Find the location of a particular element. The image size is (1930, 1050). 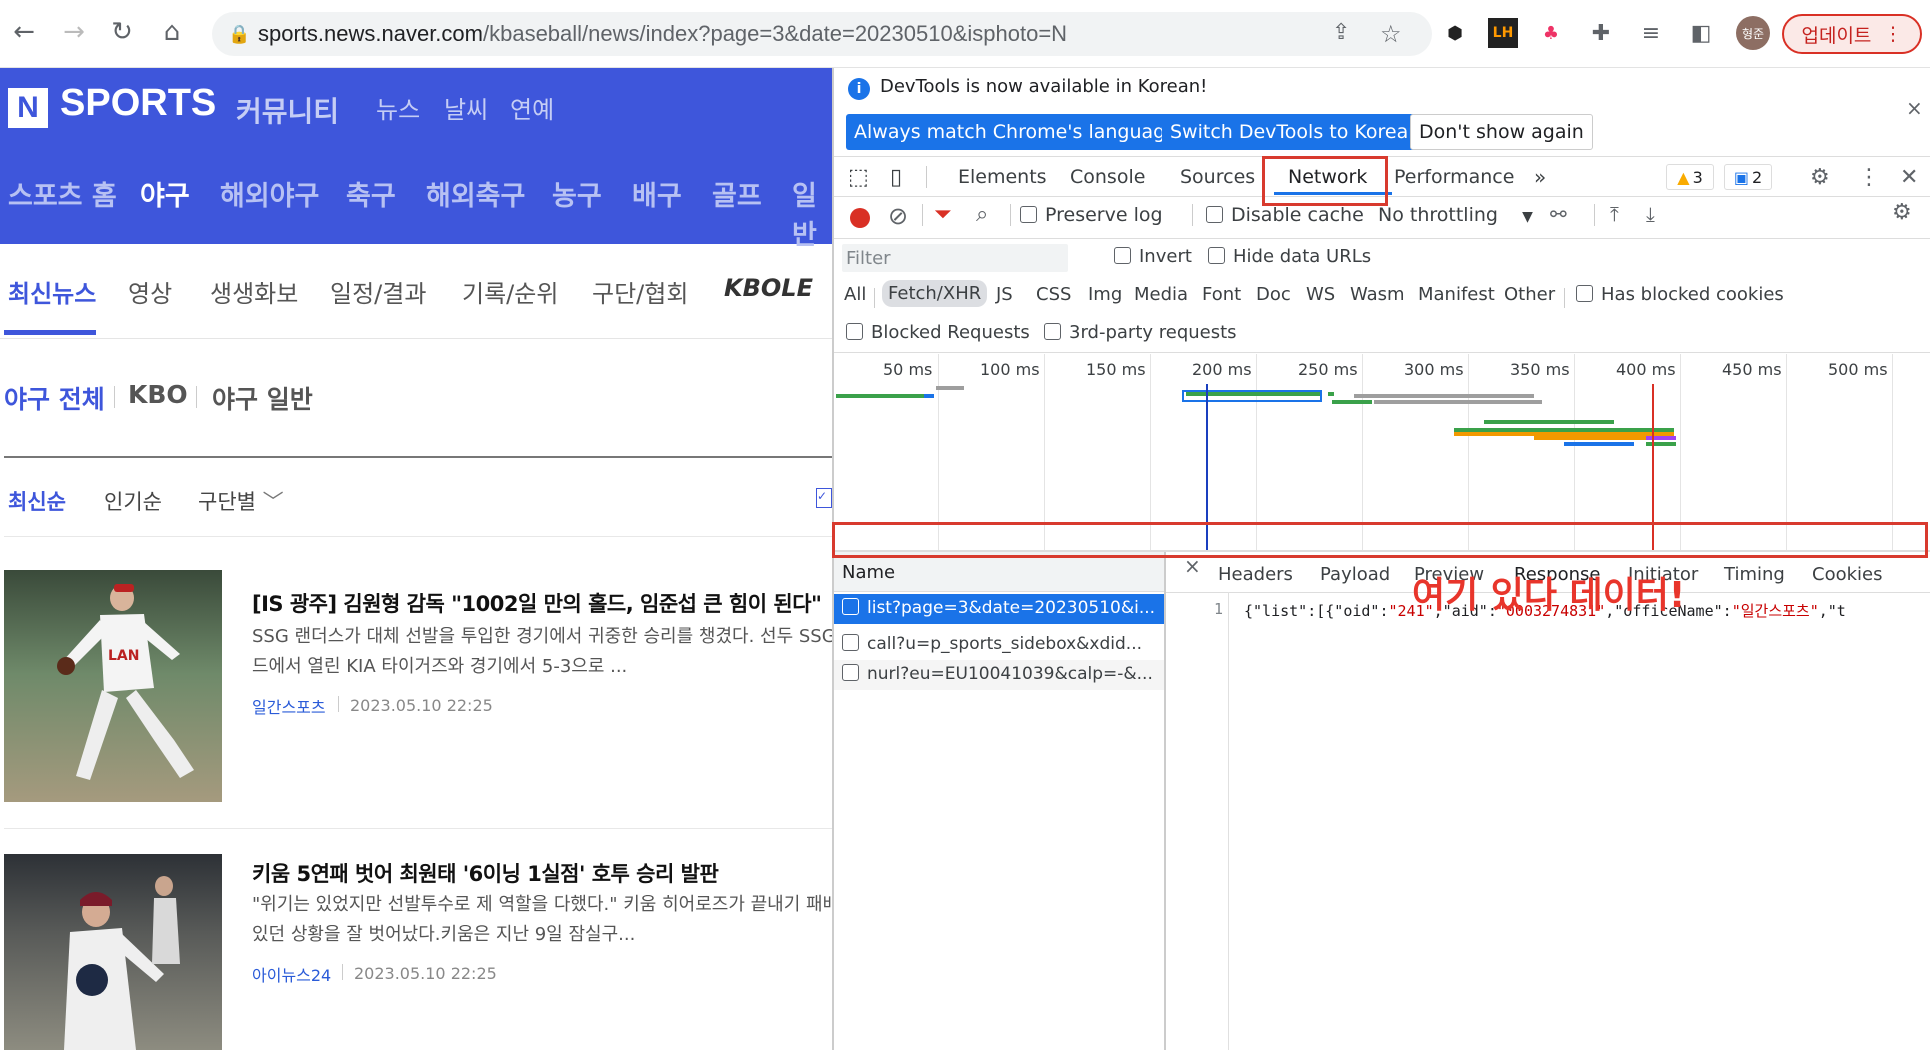

tab-elements: Elements is located at coordinates (1002, 177).